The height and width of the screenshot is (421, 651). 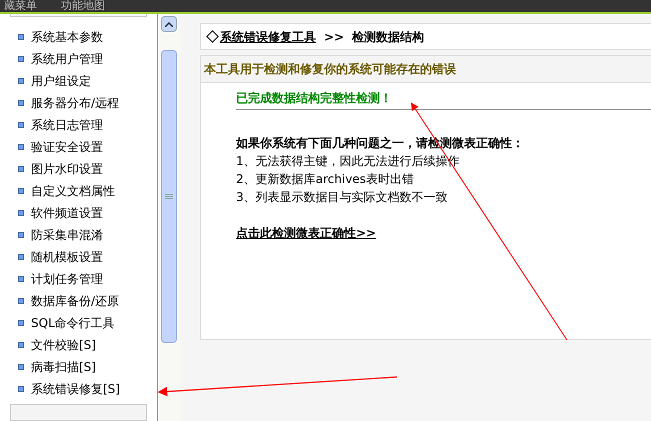 I want to click on sidebar-item: 系统错误修复[S], so click(x=78, y=389).